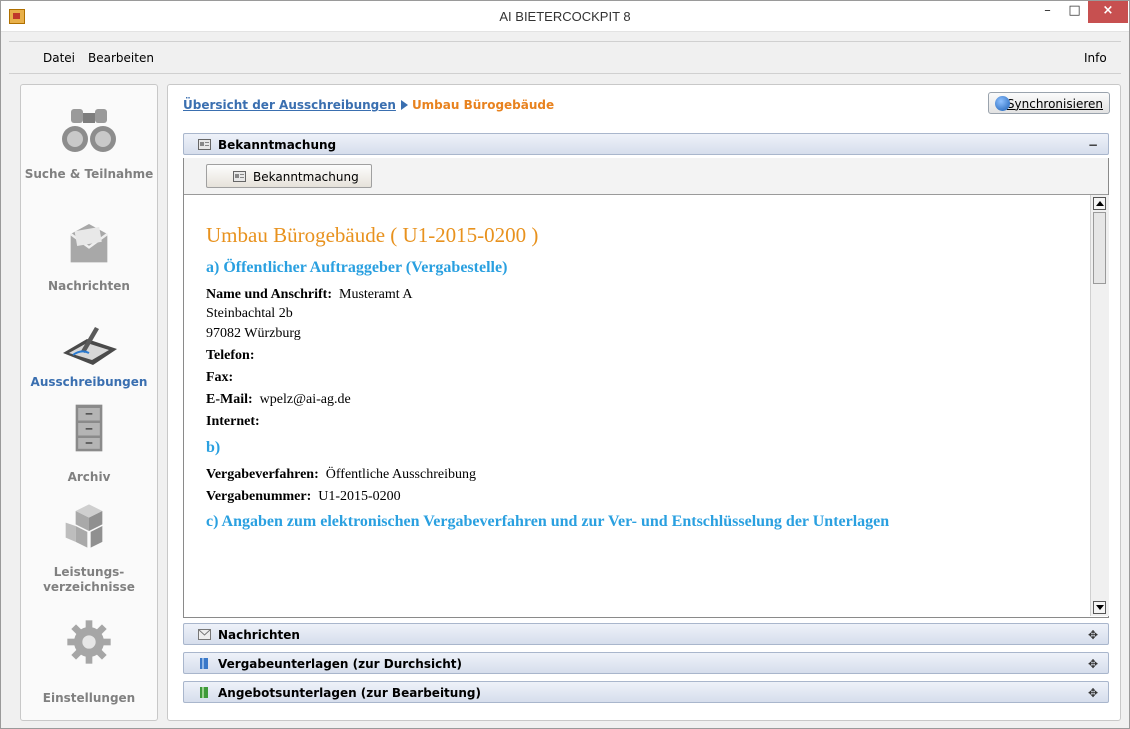 The height and width of the screenshot is (729, 1130). I want to click on gear-icon, so click(89, 642).